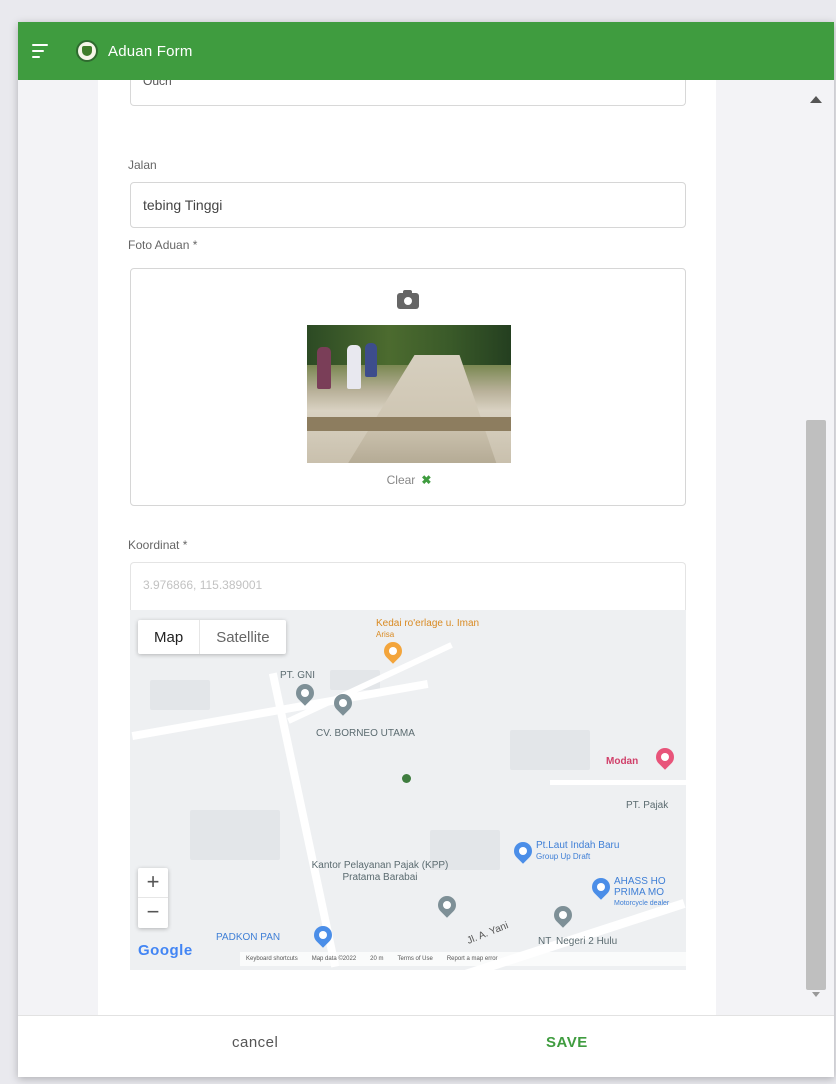 The width and height of the screenshot is (836, 1084). I want to click on road-label-jl-ayani: Jl. A. Yani, so click(488, 933).